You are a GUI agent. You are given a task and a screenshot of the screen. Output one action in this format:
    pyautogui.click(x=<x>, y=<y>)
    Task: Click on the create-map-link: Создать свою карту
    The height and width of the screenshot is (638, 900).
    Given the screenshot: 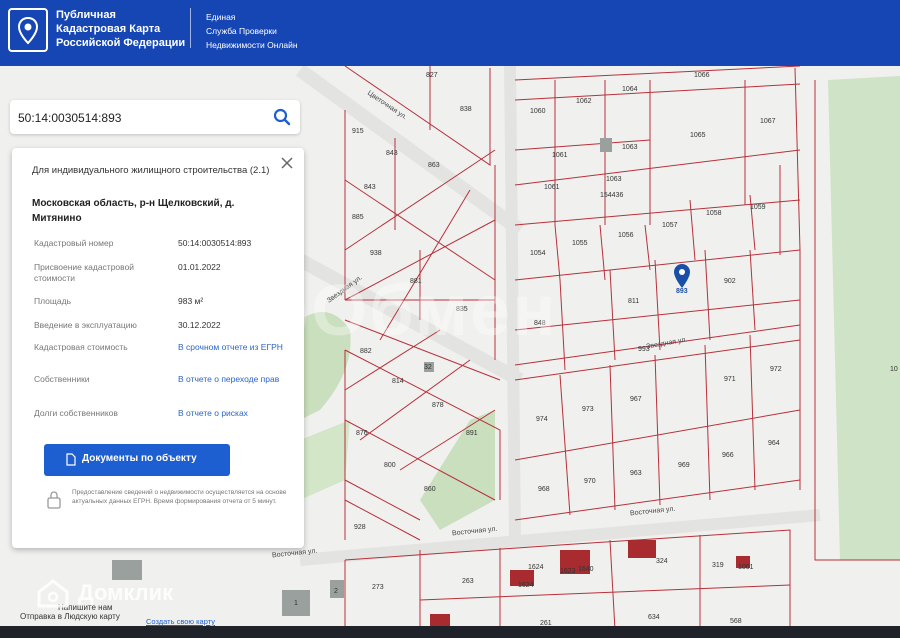 What is the action you would take?
    pyautogui.click(x=180, y=621)
    